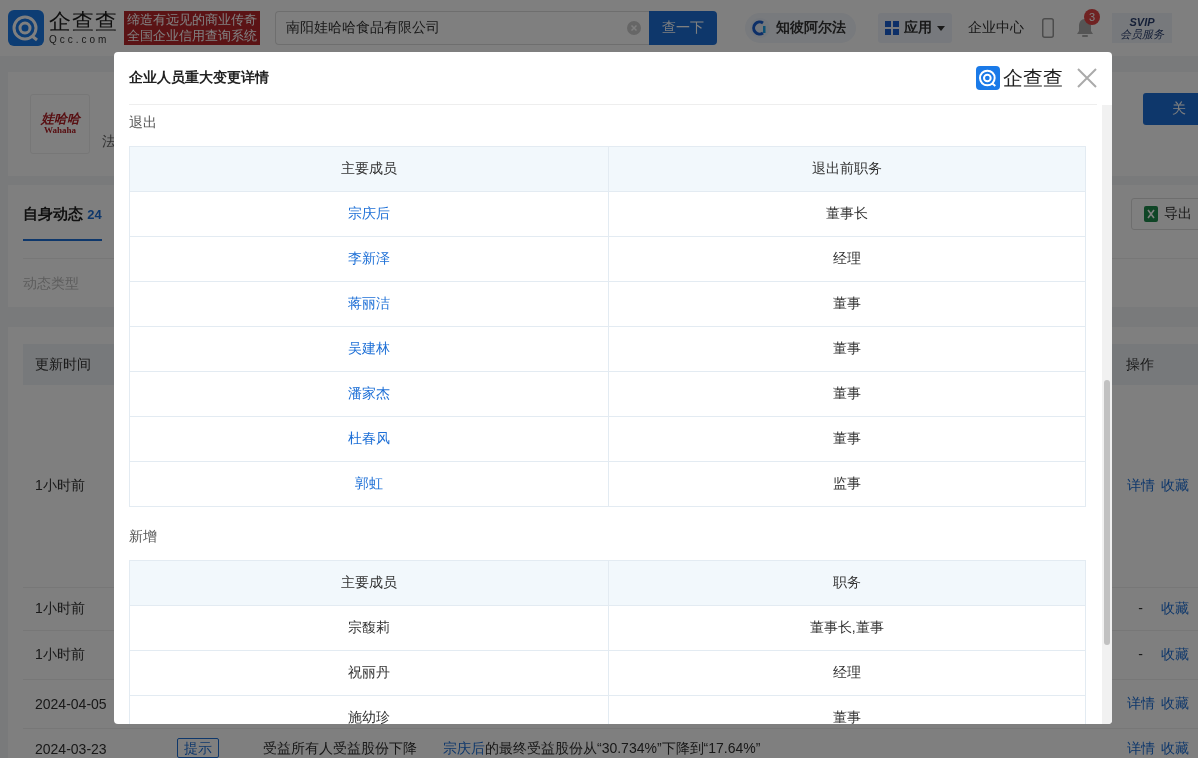  I want to click on member-link: 杜春风, so click(368, 439).